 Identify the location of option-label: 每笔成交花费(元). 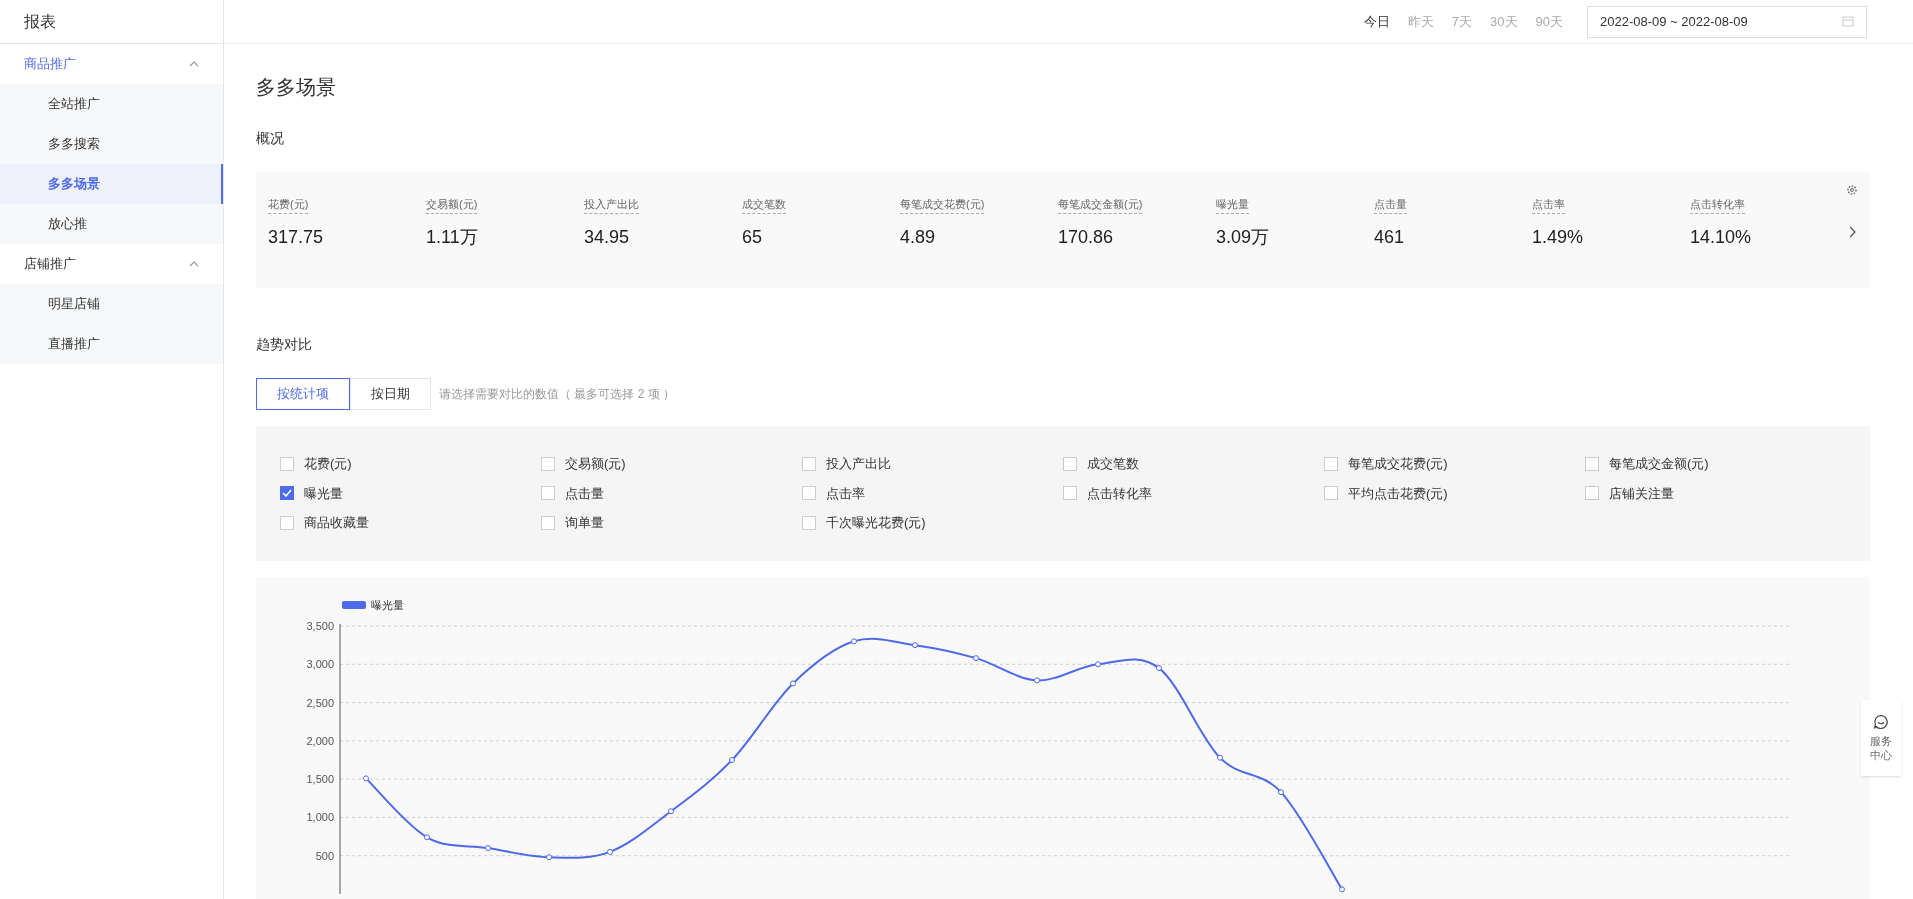
(1398, 464).